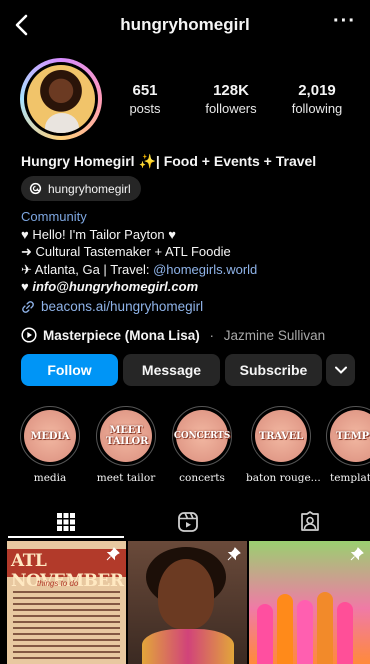 This screenshot has height=664, width=370. I want to click on highlight-meet-tailor: MEET TAILOR meet tailor, so click(126, 445).